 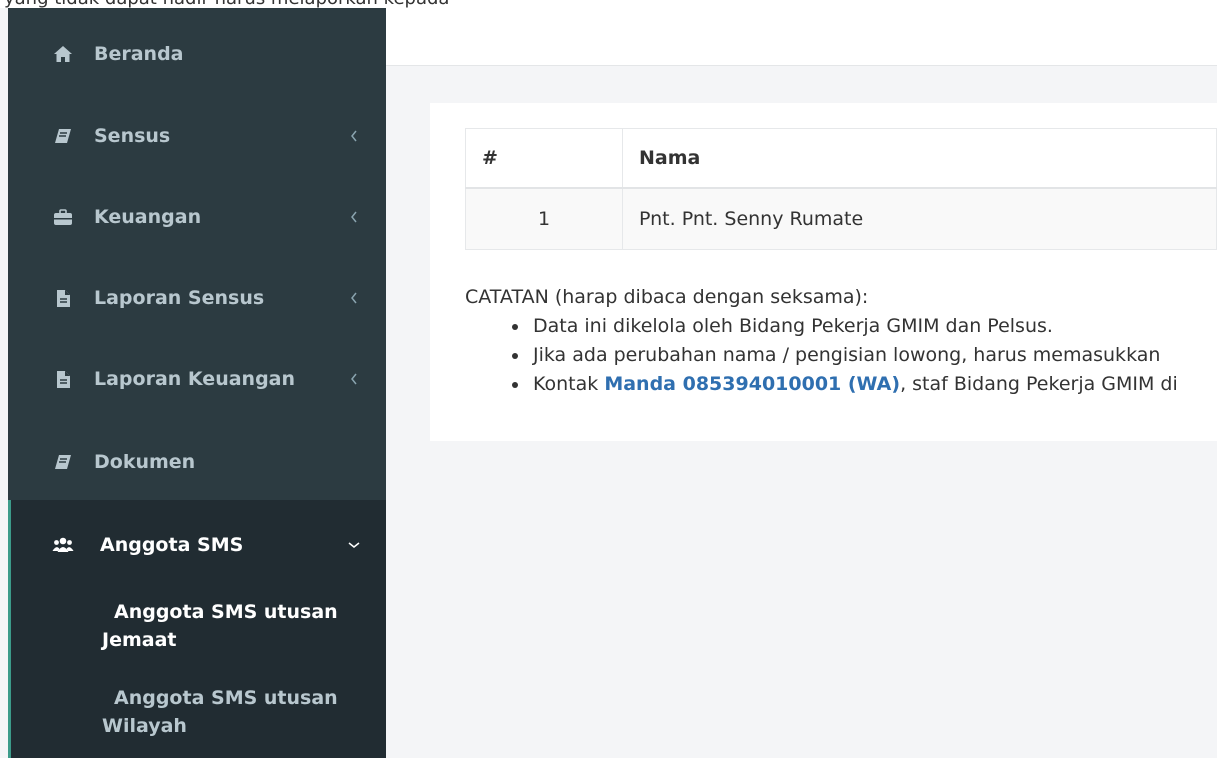 I want to click on sidebar-item-label: Laporan Sensus, so click(x=179, y=298).